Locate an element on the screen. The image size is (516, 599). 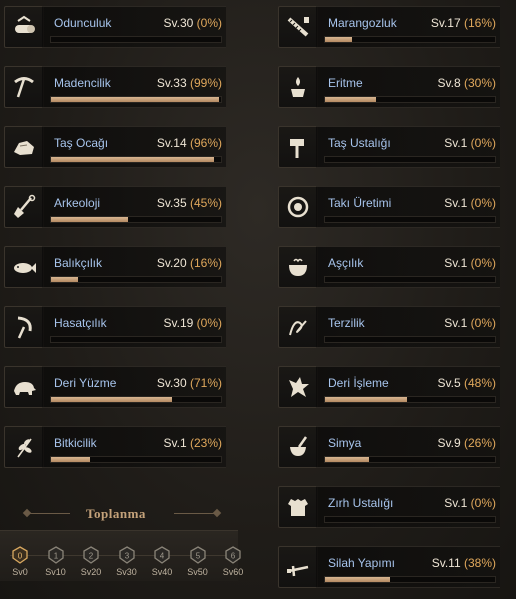
skill-level: Sv.9 (26%) is located at coordinates (467, 443).